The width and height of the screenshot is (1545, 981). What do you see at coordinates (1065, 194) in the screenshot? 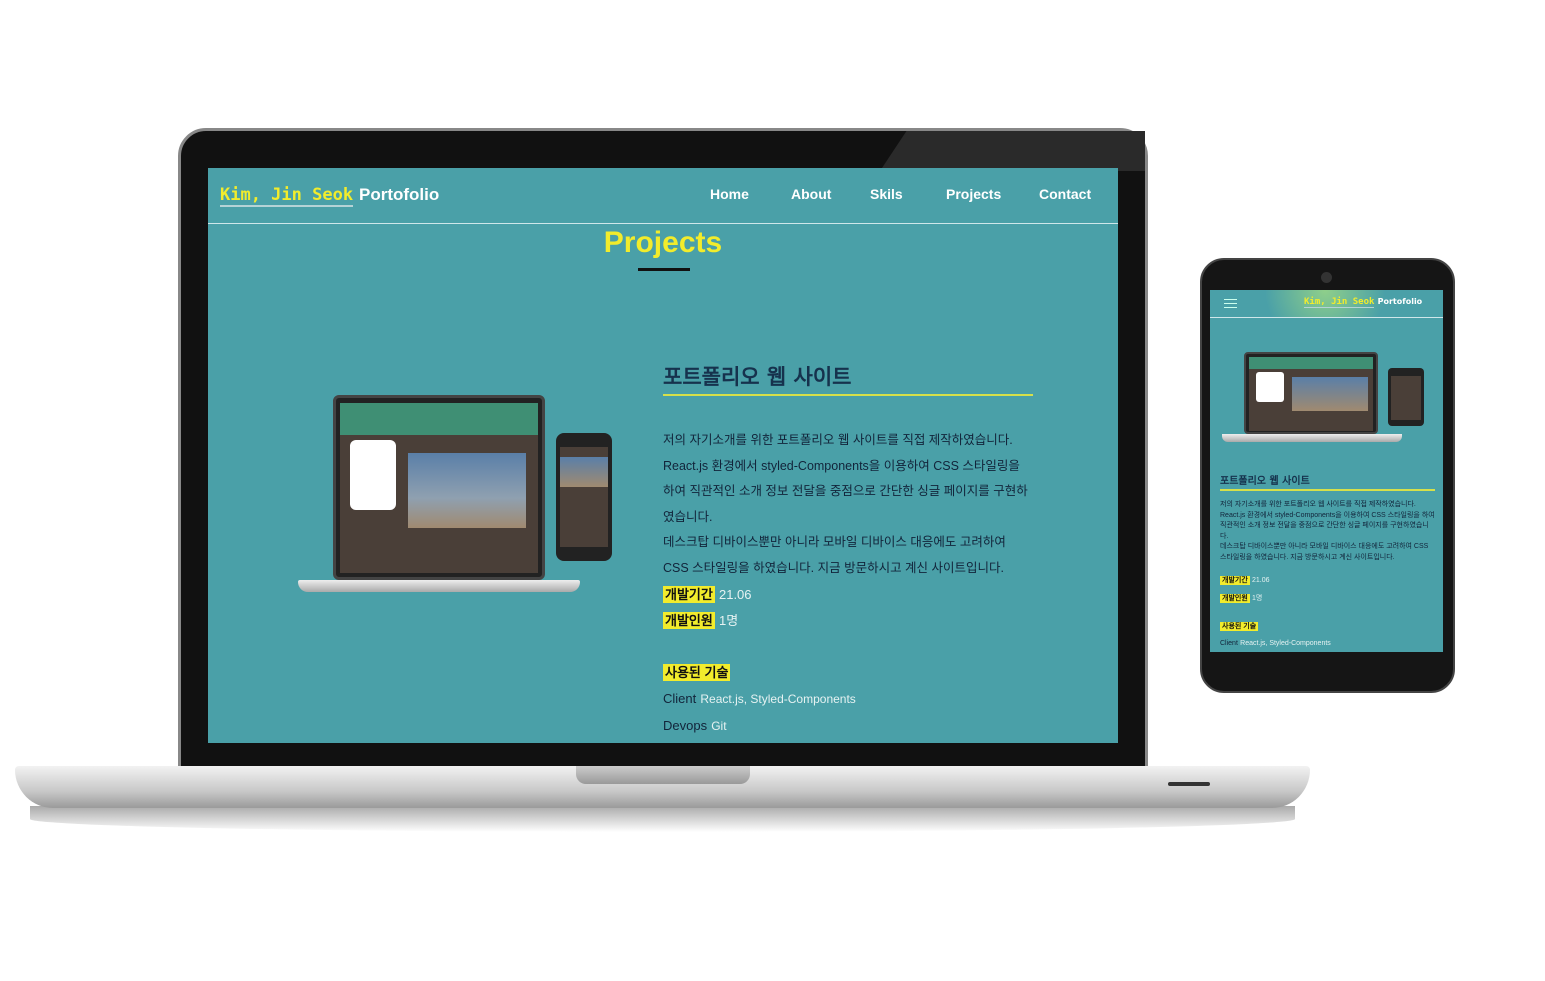
I see `nav-contact: Contact` at bounding box center [1065, 194].